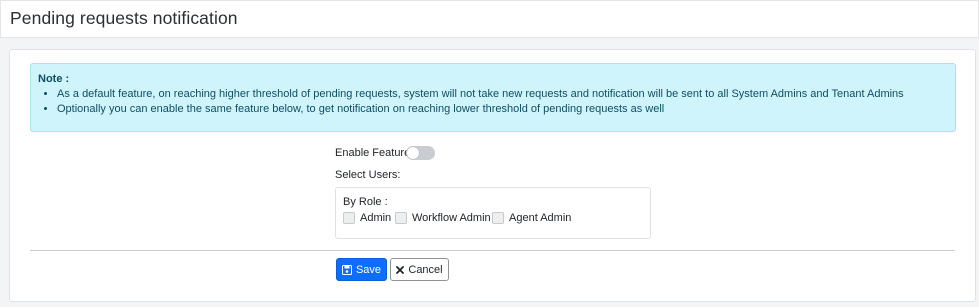  I want to click on role-option-workflow-admin: Workflow Admin, so click(443, 218).